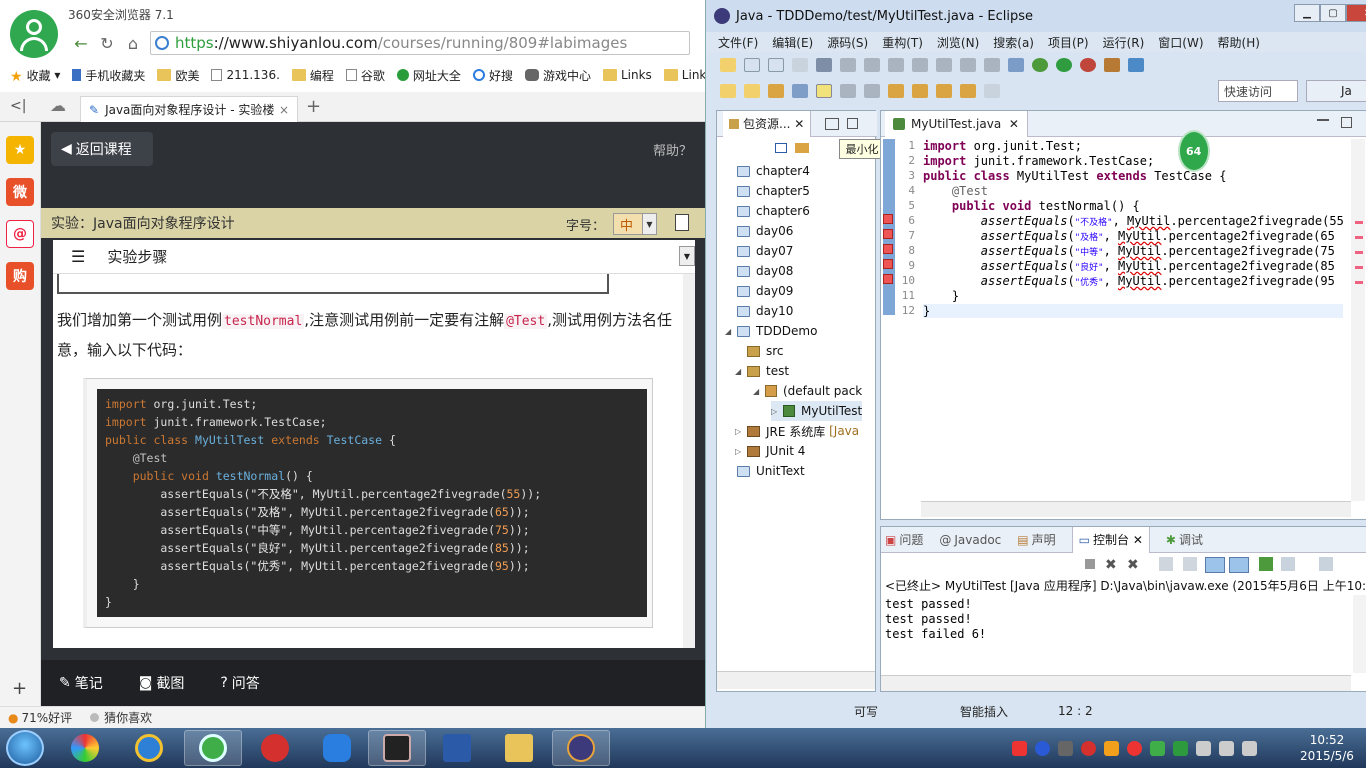 This screenshot has width=1366, height=768. I want to click on bookmark-oumei: 欧美, so click(178, 75).